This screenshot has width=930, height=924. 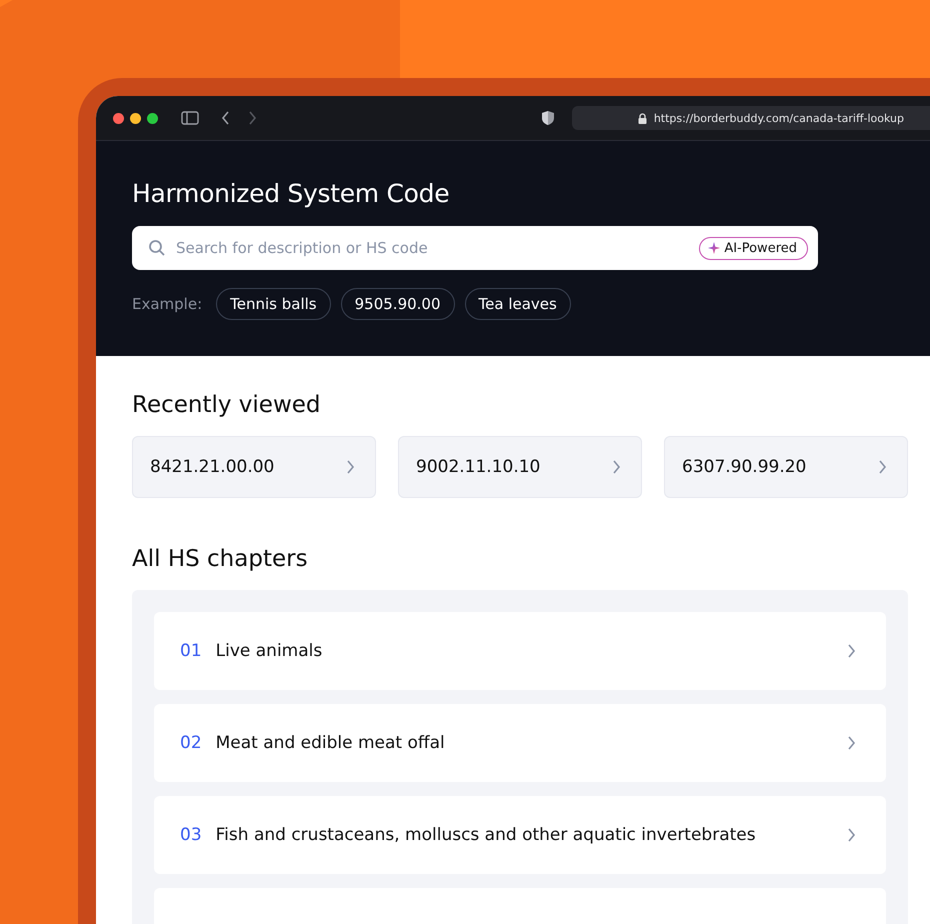 I want to click on chapter-name: Live animals, so click(x=270, y=651).